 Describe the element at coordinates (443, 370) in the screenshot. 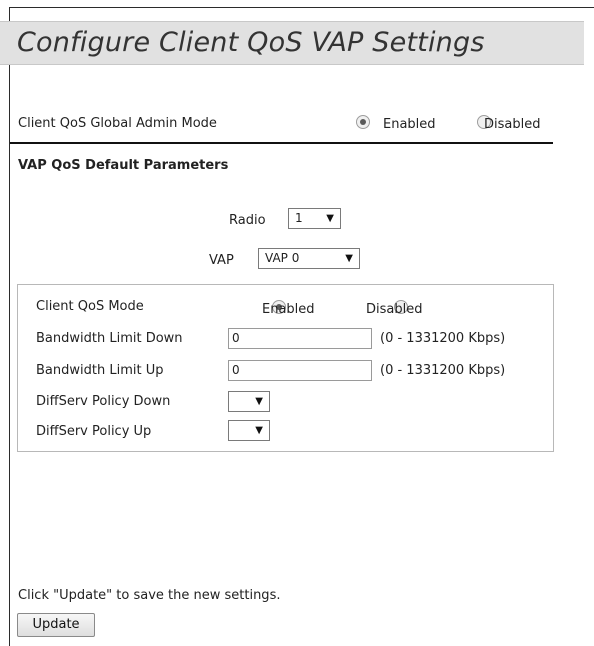

I see `bandwidth-up-range: (0 - 1331200 Kbps)` at that location.